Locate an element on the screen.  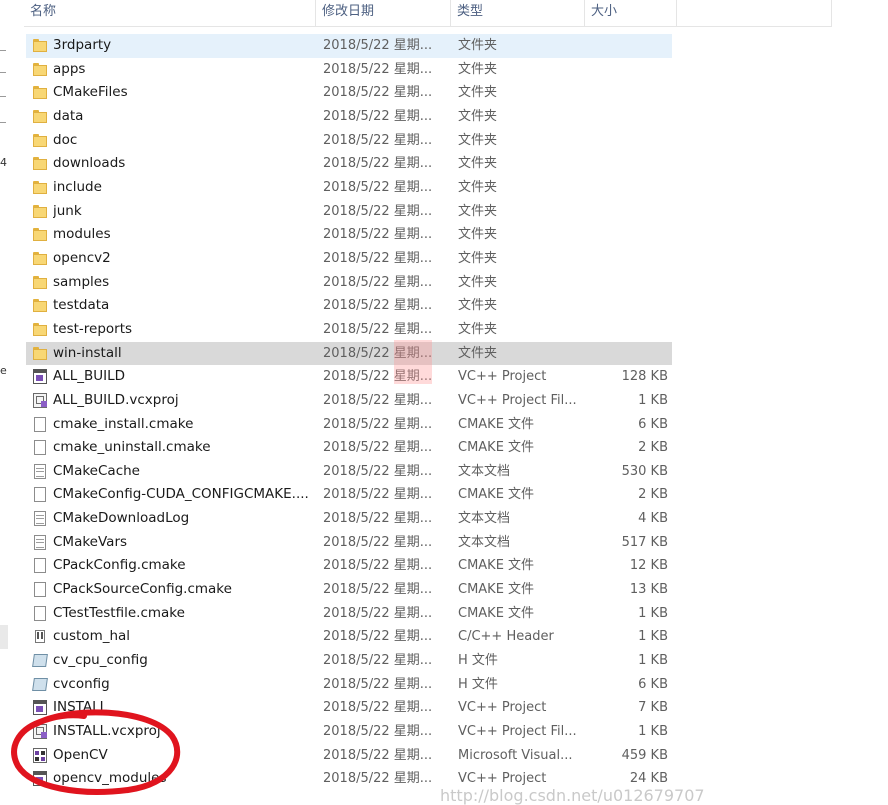
file-row: junk 2018/5/22 星期... 文件夹 is located at coordinates (349, 212).